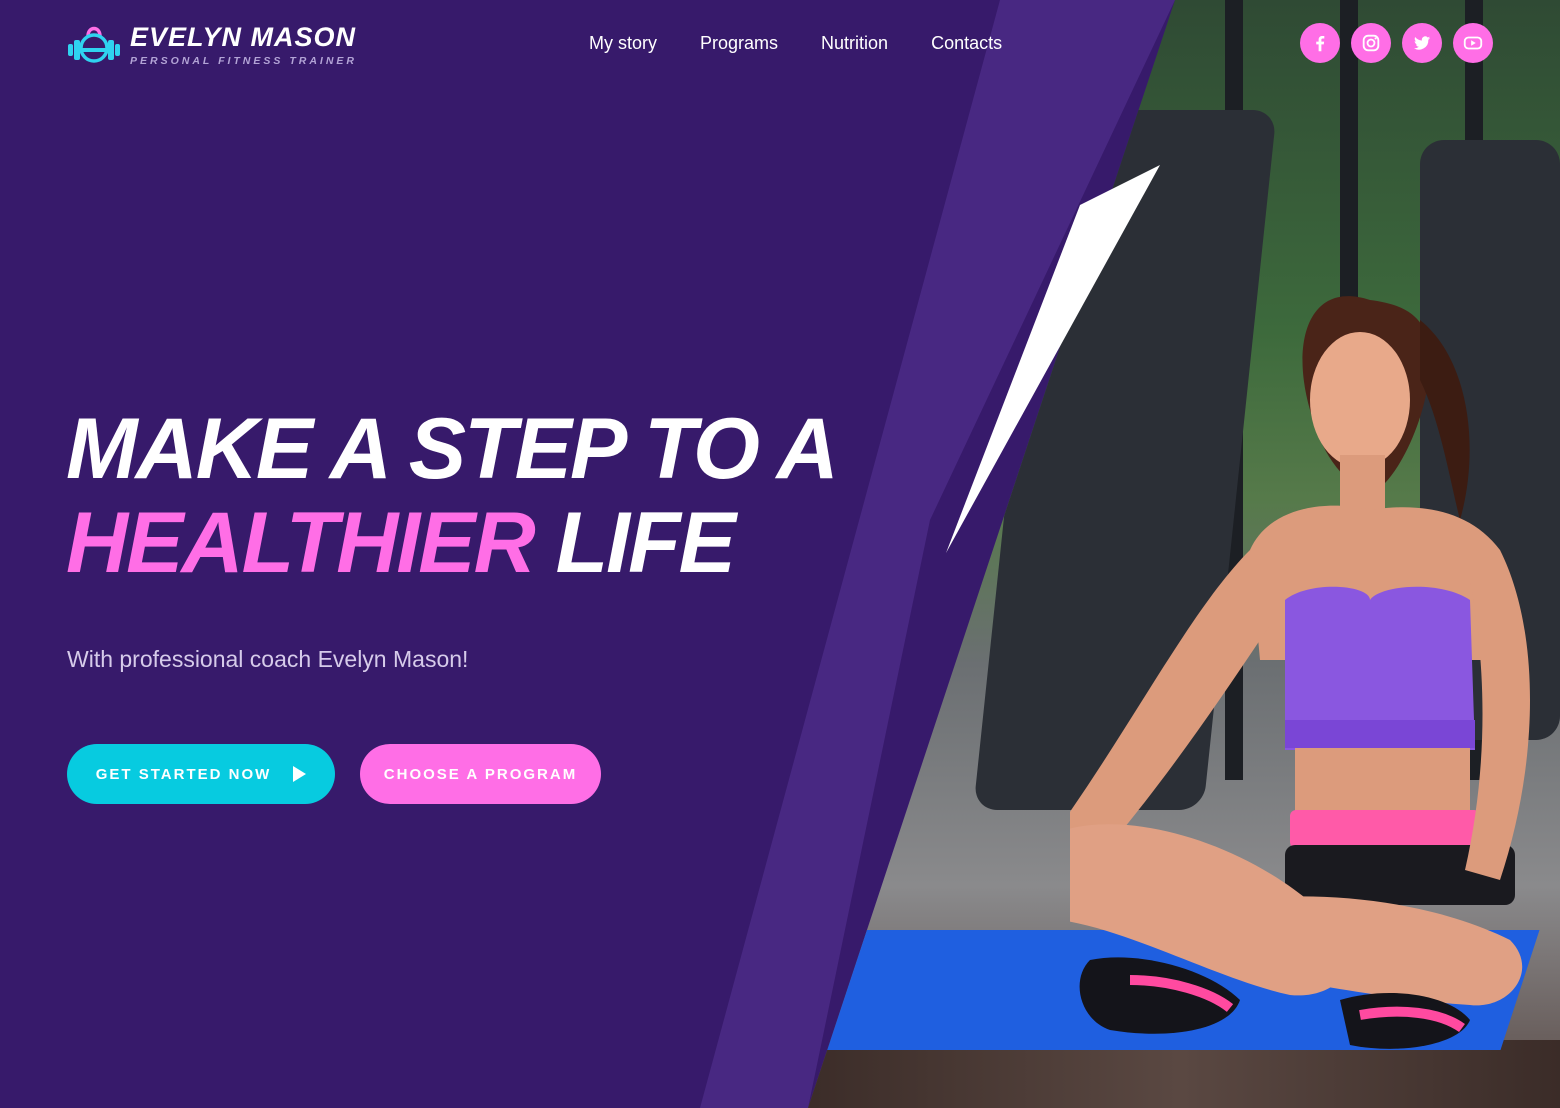  What do you see at coordinates (854, 43) in the screenshot?
I see `nav-item-nutrition: Nutrition` at bounding box center [854, 43].